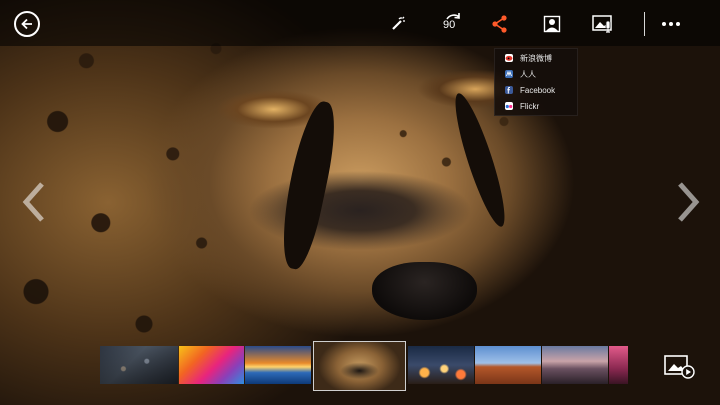  I want to click on sunset-sea-thumbnail, so click(278, 365).